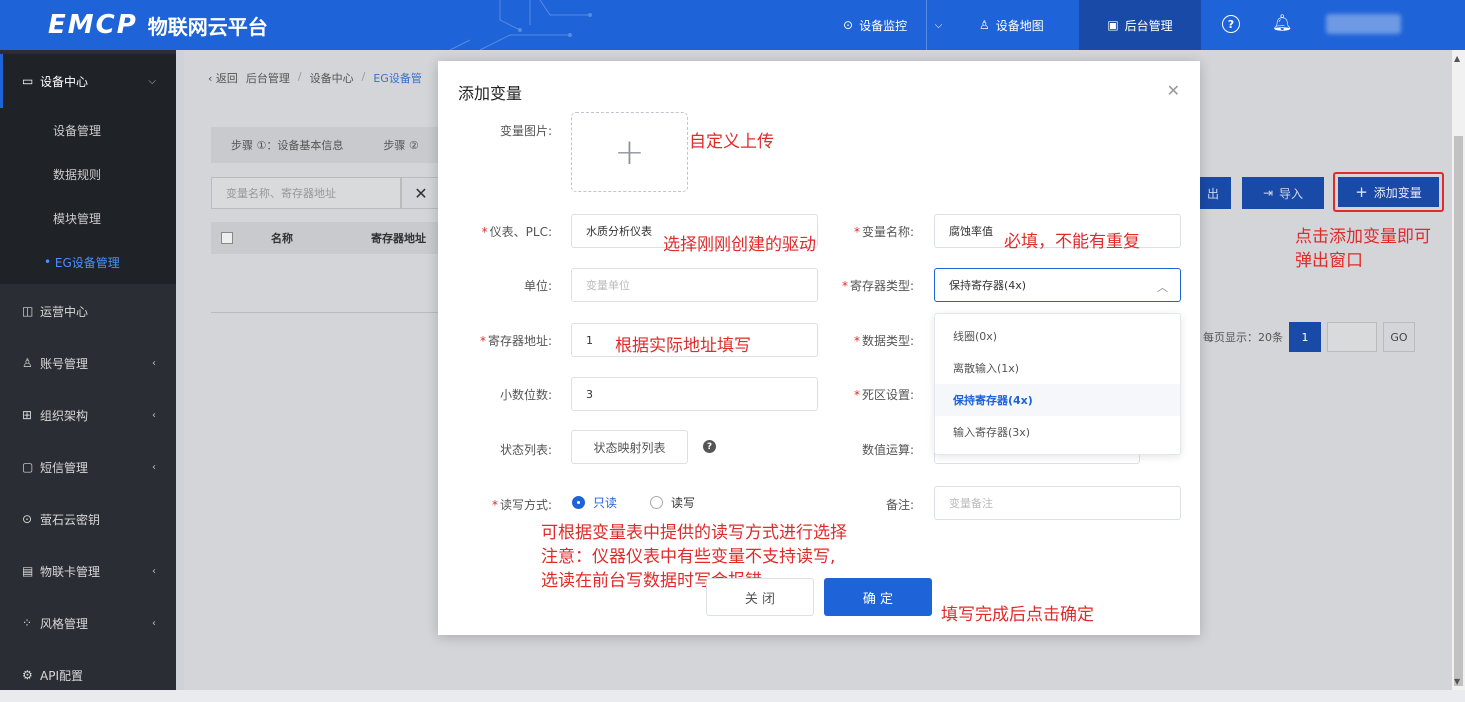 This screenshot has height=702, width=1465. What do you see at coordinates (326, 238) in the screenshot?
I see `table-header: 名称 寄存器地址` at bounding box center [326, 238].